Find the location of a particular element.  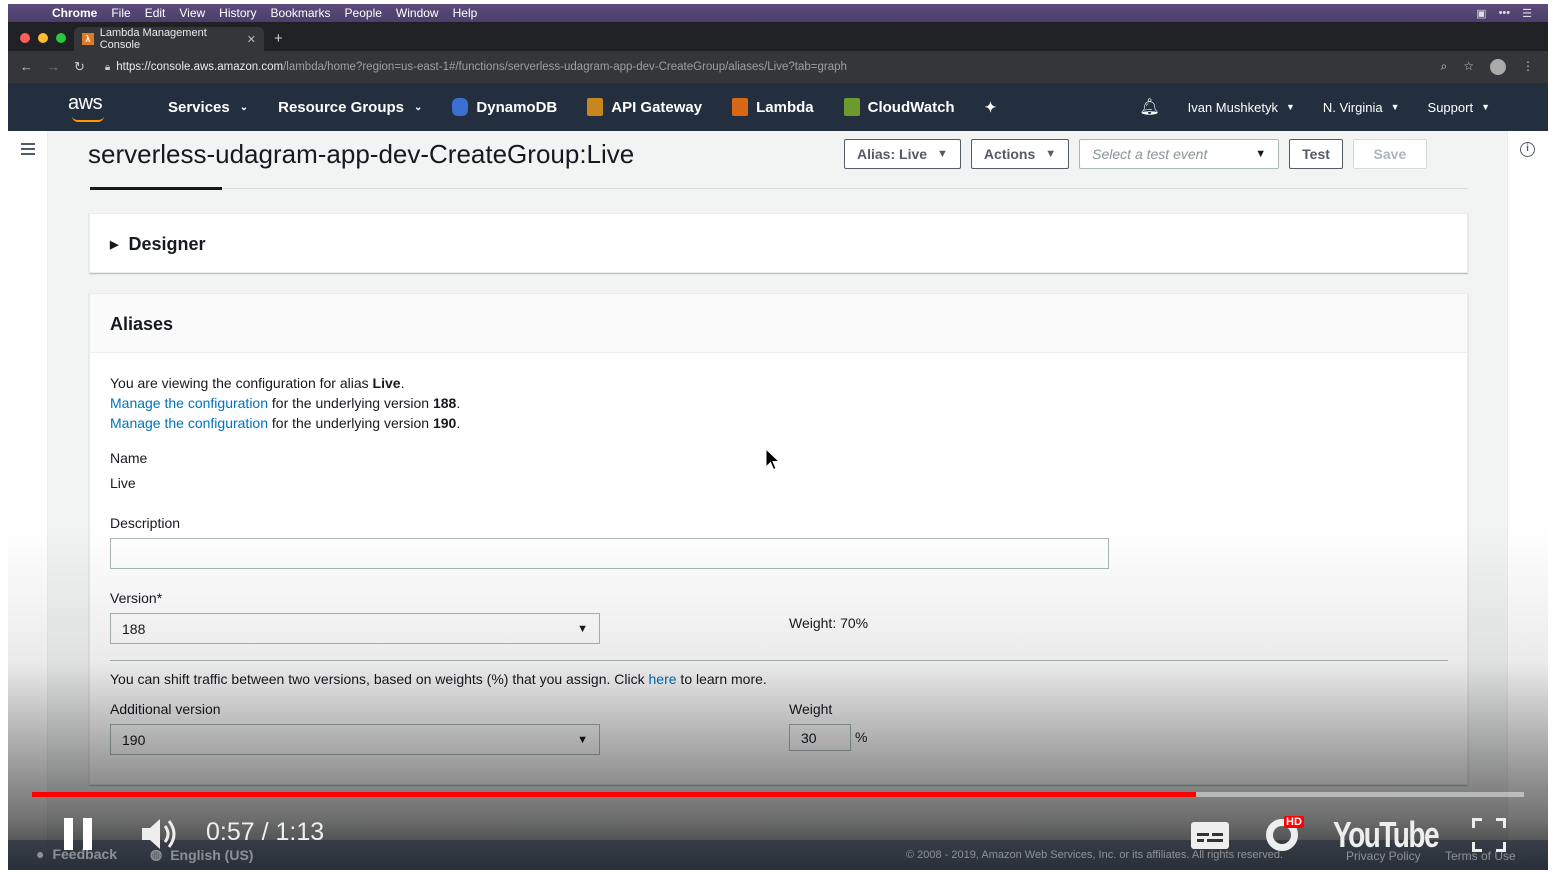

fullscreen-icon is located at coordinates (1489, 835).